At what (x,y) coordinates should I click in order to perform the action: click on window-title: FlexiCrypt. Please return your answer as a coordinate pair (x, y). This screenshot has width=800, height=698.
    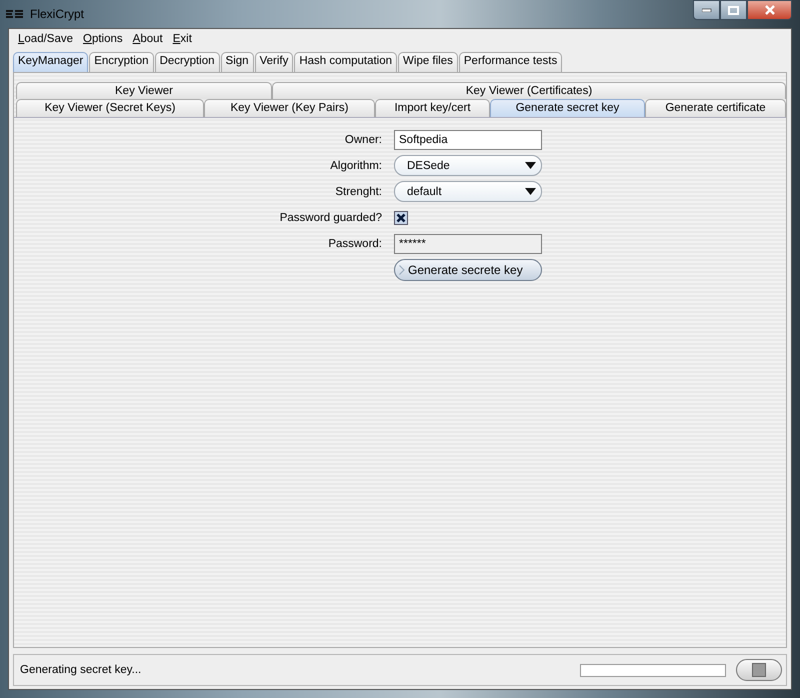
    Looking at the image, I should click on (57, 14).